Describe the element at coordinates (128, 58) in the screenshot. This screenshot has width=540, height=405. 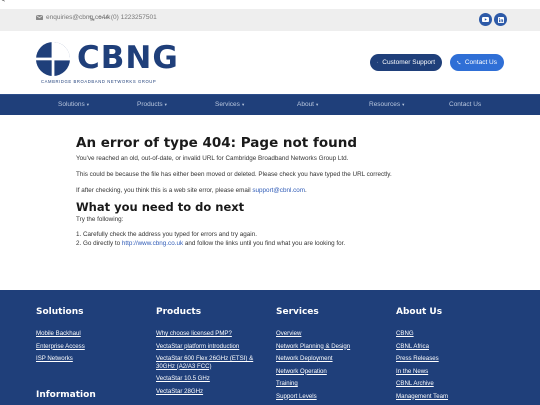
I see `logo-wordmark: CBNG` at that location.